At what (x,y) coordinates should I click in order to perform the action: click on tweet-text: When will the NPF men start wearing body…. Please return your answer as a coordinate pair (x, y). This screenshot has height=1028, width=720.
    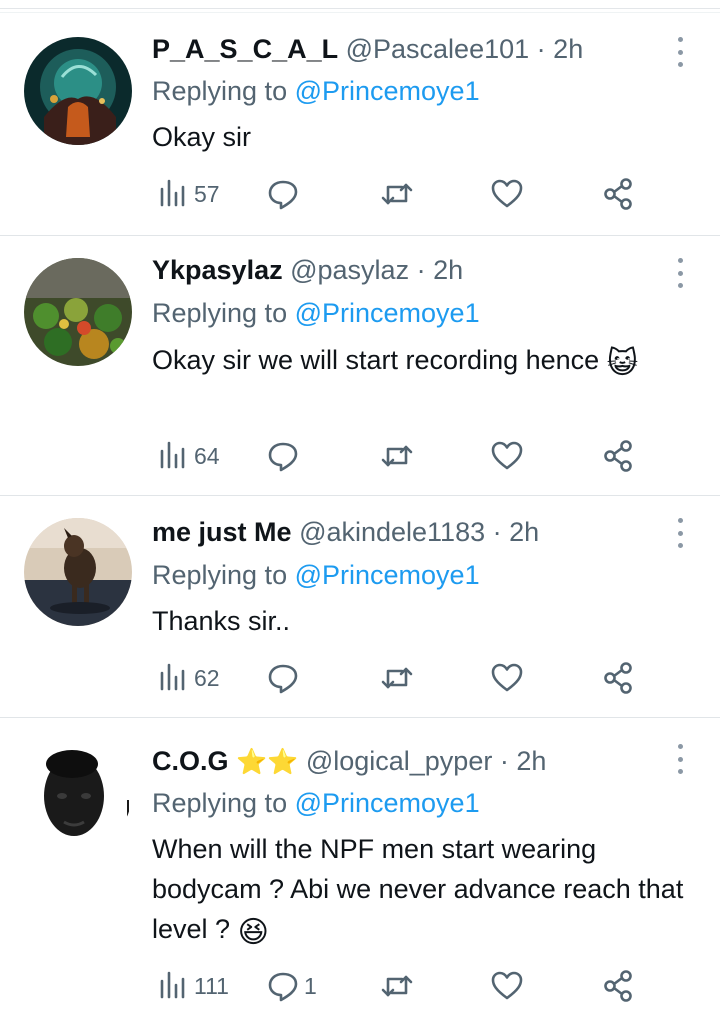
    Looking at the image, I should click on (422, 891).